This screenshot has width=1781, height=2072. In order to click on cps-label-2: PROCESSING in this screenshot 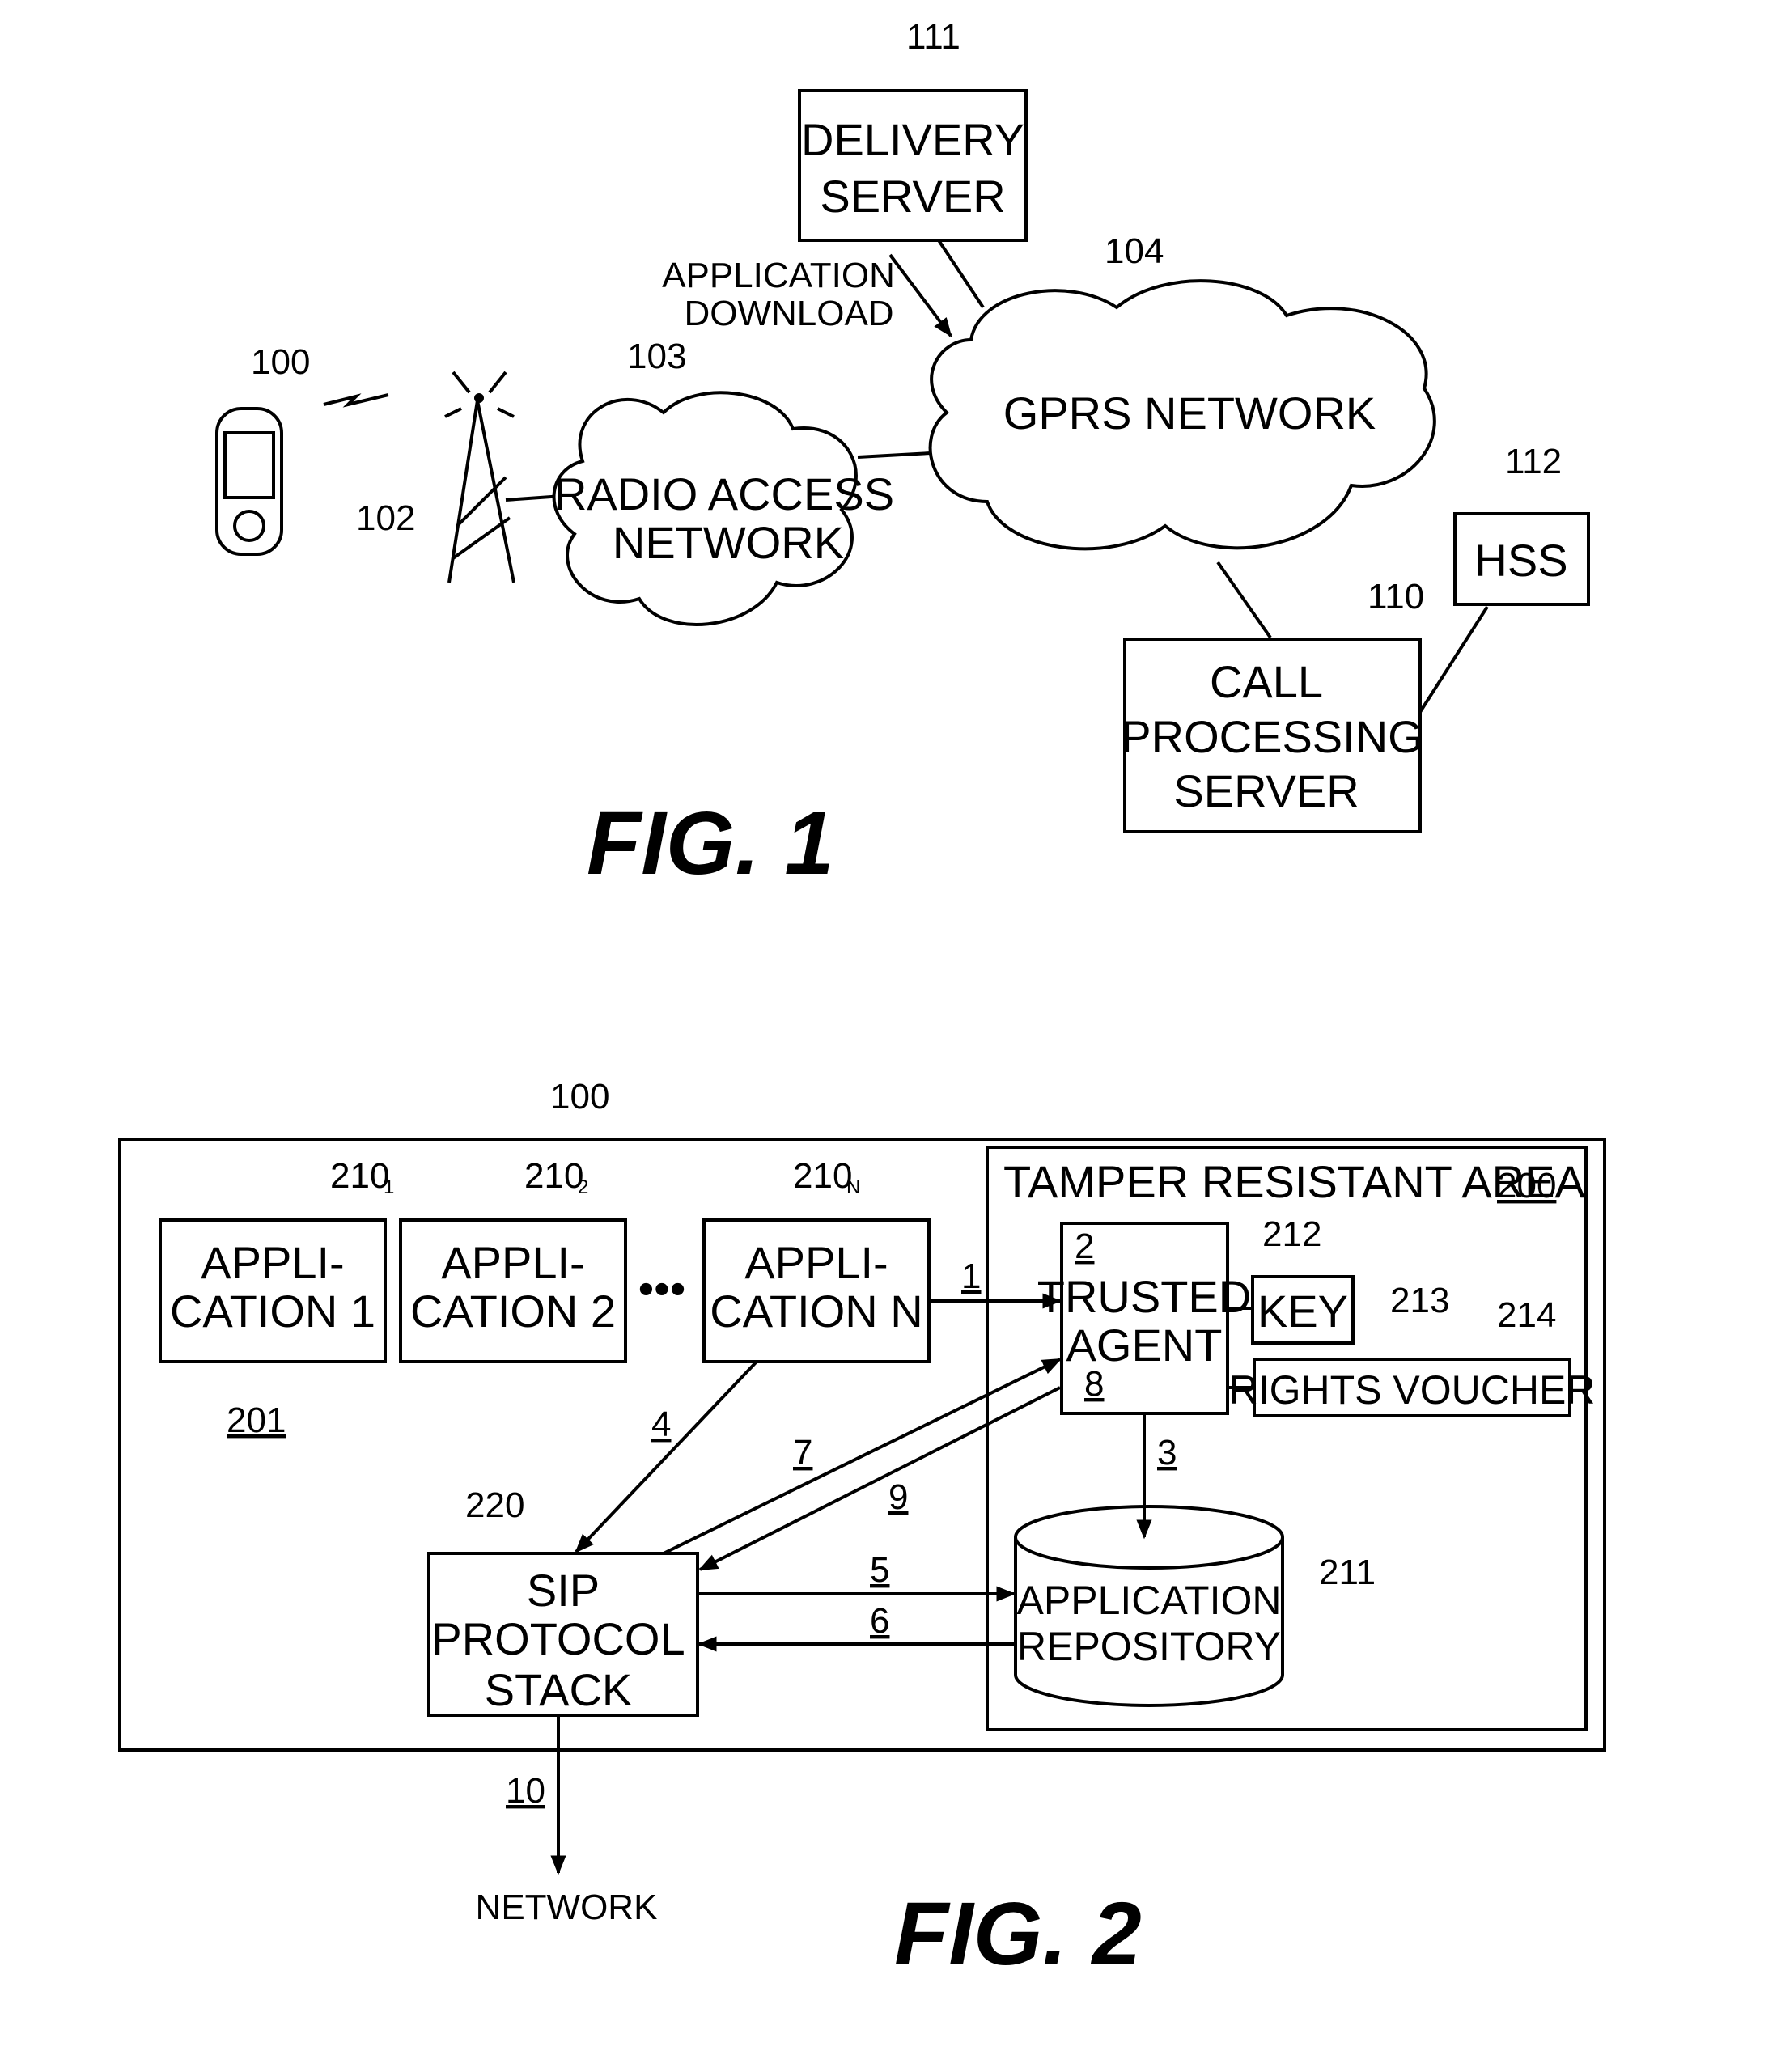, I will do `click(1272, 736)`.